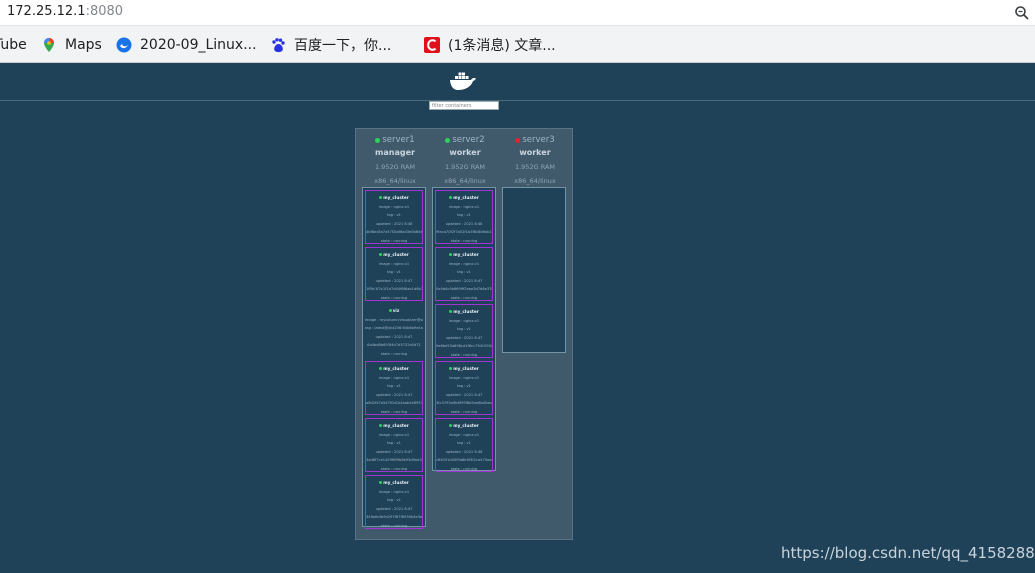 This screenshot has height=573, width=1035. What do you see at coordinates (464, 232) in the screenshot?
I see `task-id: 9faca70f2f7a52f1b5f8c8b6ab1f93` at bounding box center [464, 232].